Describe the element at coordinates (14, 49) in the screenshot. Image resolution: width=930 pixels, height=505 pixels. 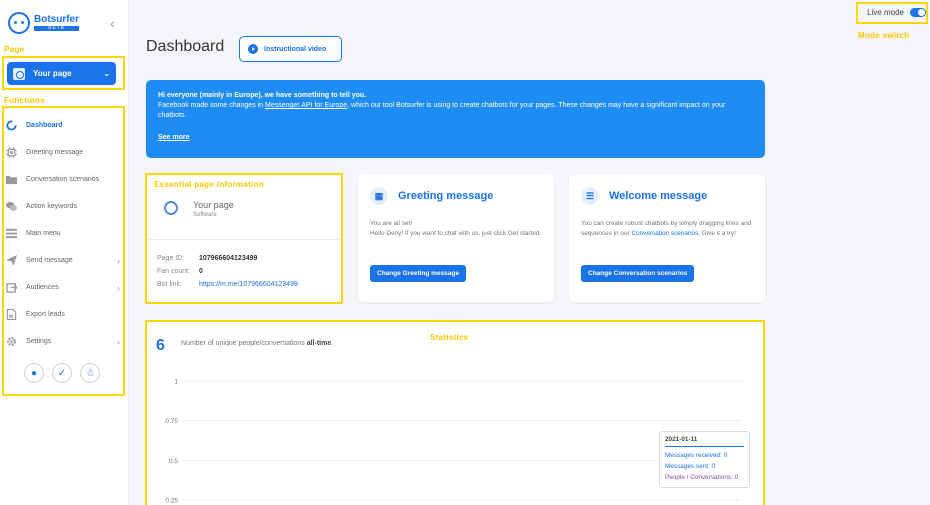
I see `page-annotation-label: Page` at that location.